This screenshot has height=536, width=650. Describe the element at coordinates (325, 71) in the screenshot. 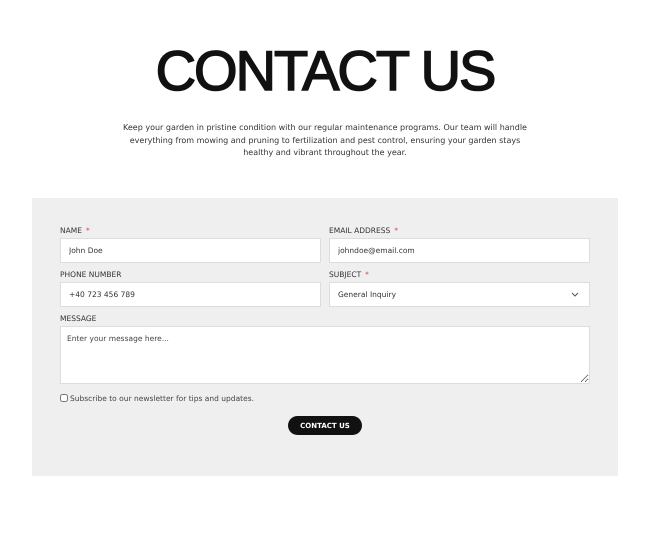

I see `page-heading: CONTACT US` at that location.